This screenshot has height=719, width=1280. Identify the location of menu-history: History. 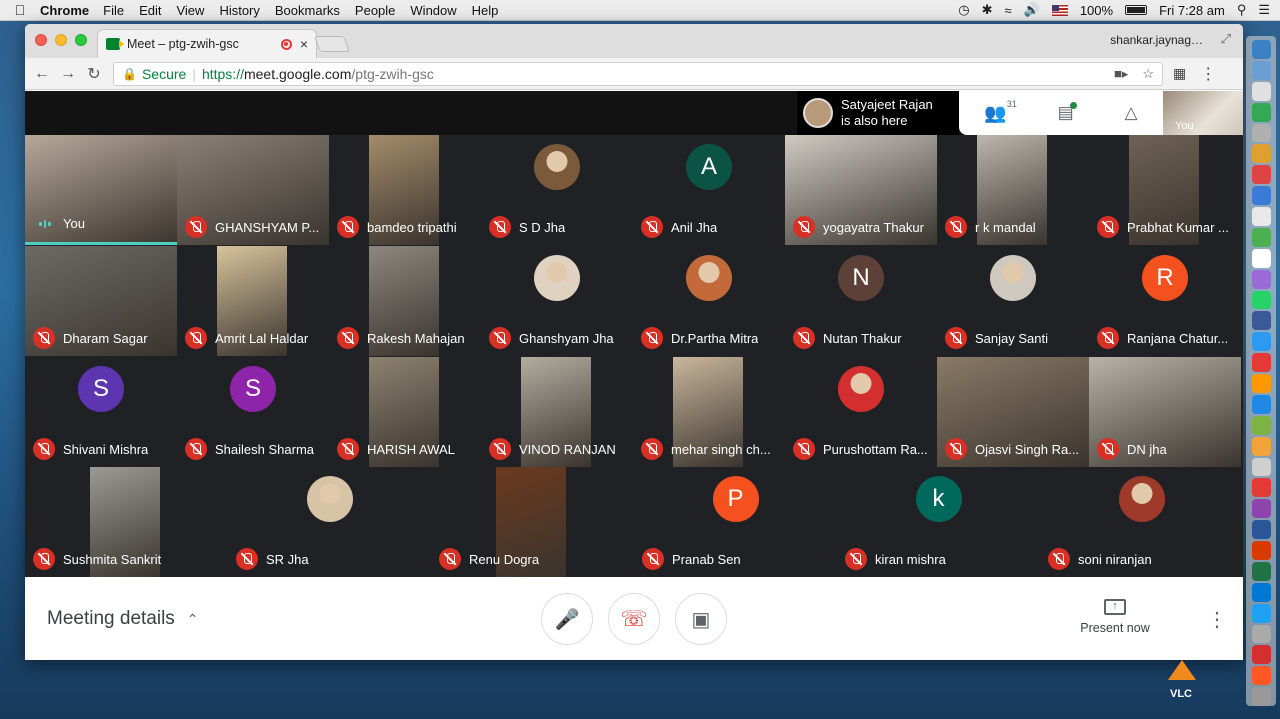
(239, 10).